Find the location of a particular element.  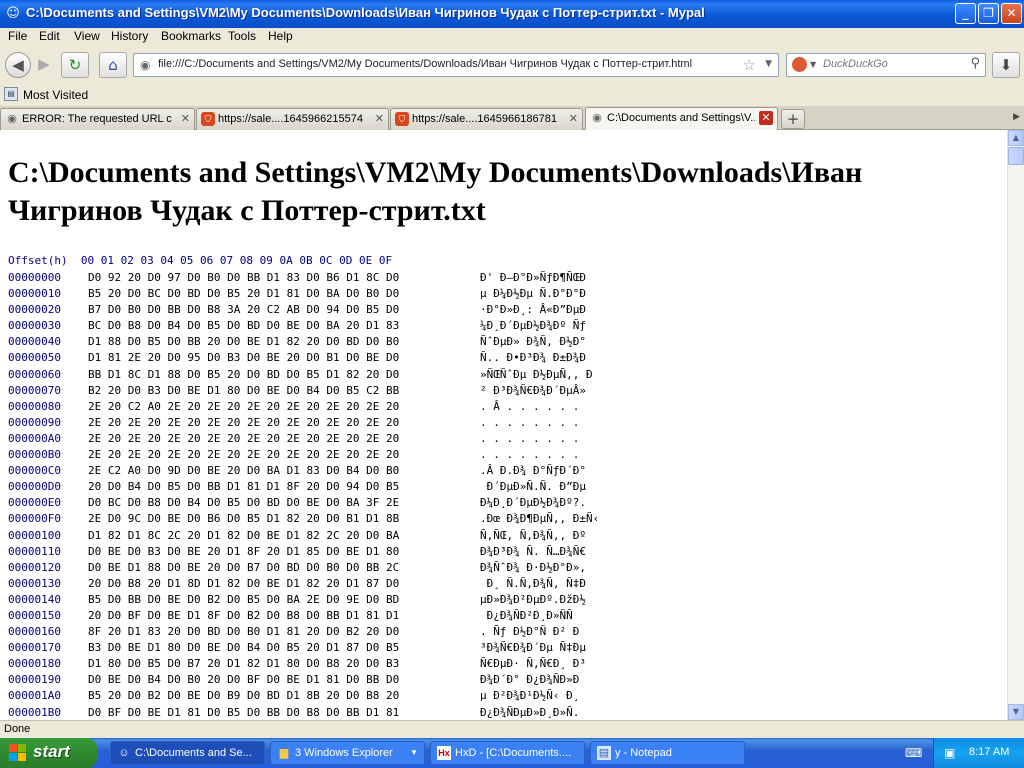

most-visited-bookmark: Most Visited is located at coordinates (55, 95).